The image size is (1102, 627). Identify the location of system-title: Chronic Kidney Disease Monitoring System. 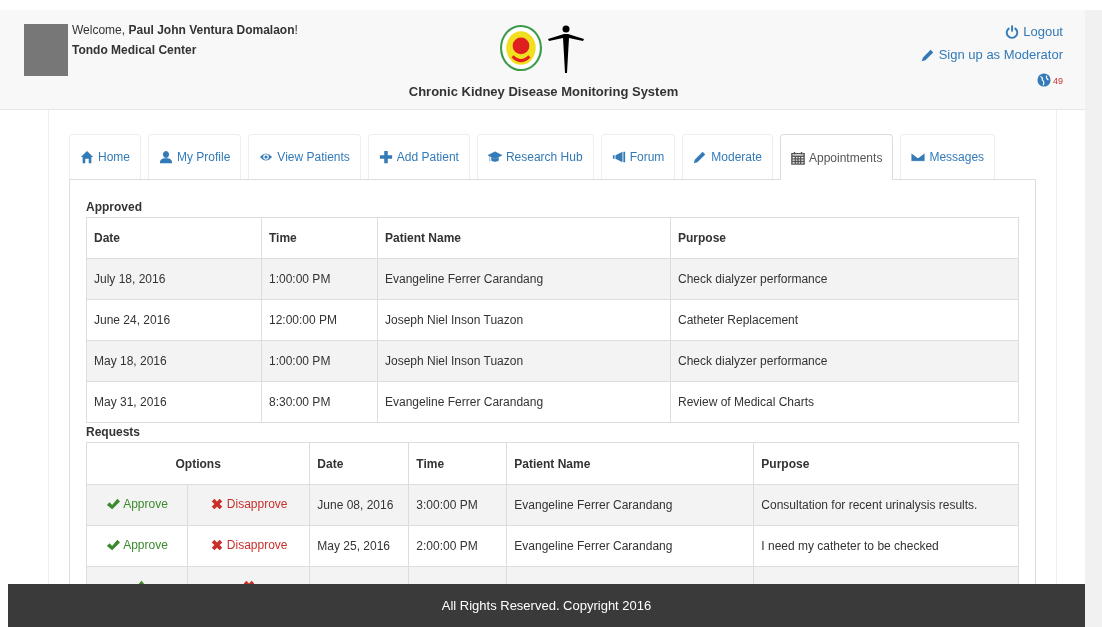
(543, 91).